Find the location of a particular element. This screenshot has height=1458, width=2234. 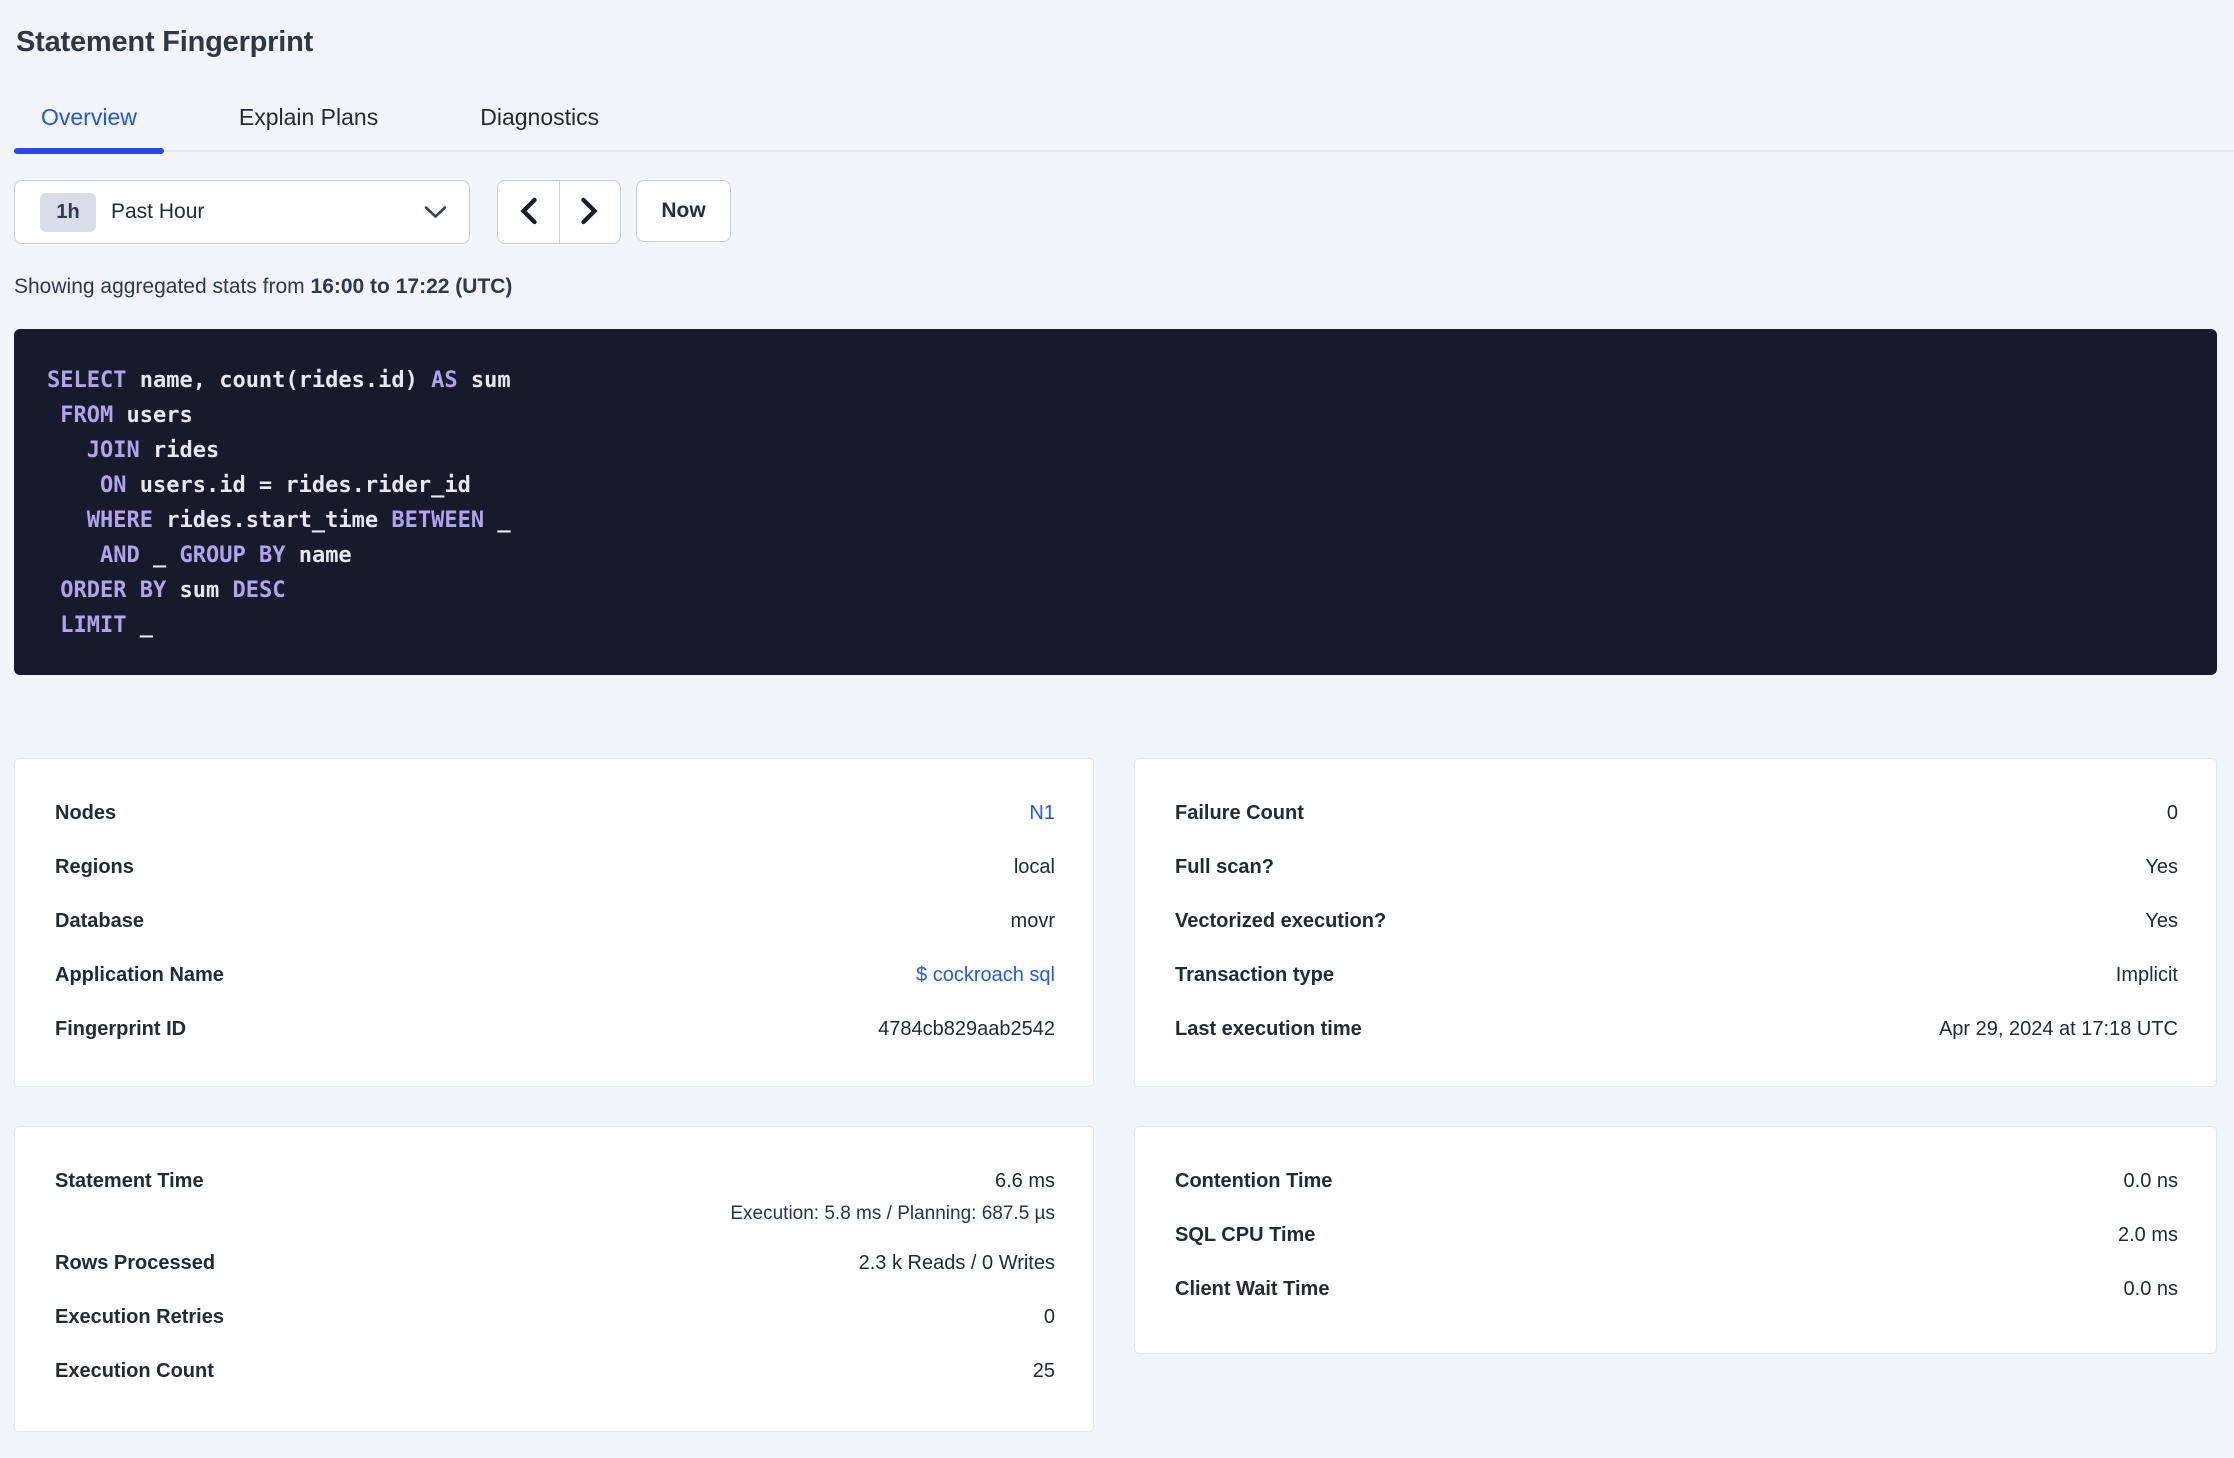

chevron-down-icon is located at coordinates (435, 212).